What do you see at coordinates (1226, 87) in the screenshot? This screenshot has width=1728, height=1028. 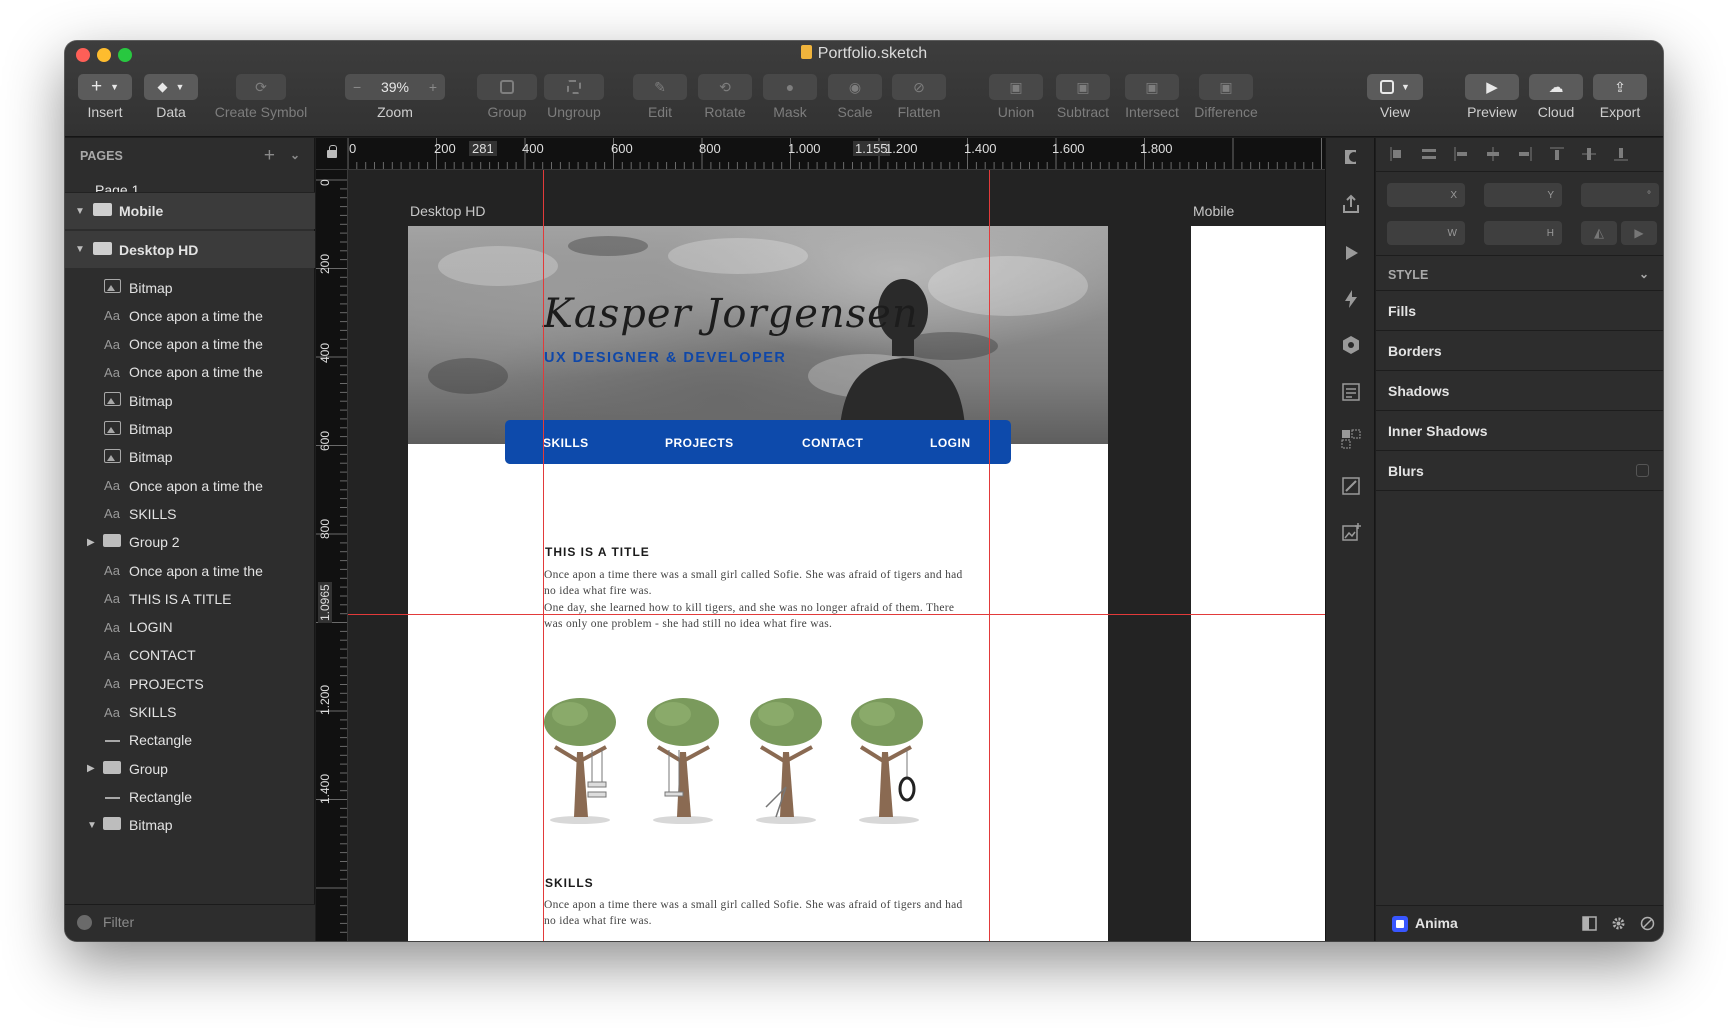 I see `difference-button: ▣` at bounding box center [1226, 87].